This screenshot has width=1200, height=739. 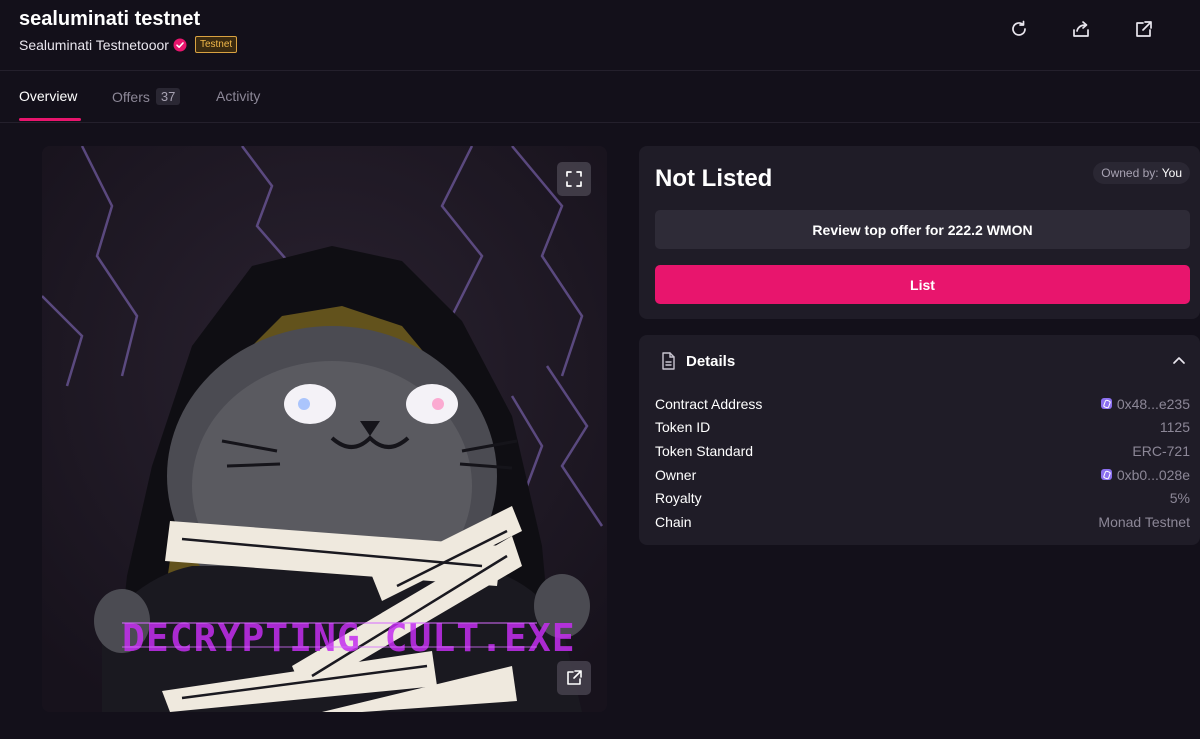 I want to click on owner-address-link: 0xb0...028e, so click(x=1145, y=474).